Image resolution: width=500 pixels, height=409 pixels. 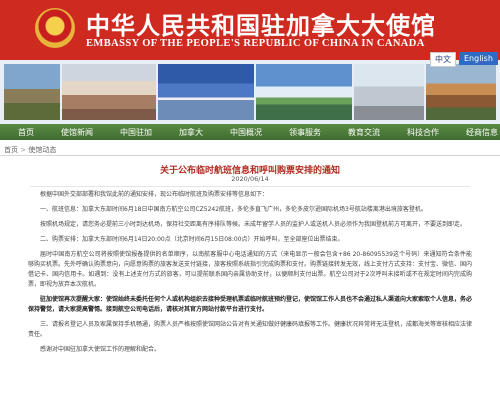 What do you see at coordinates (109, 92) in the screenshot?
I see `banner-photo-architecture` at bounding box center [109, 92].